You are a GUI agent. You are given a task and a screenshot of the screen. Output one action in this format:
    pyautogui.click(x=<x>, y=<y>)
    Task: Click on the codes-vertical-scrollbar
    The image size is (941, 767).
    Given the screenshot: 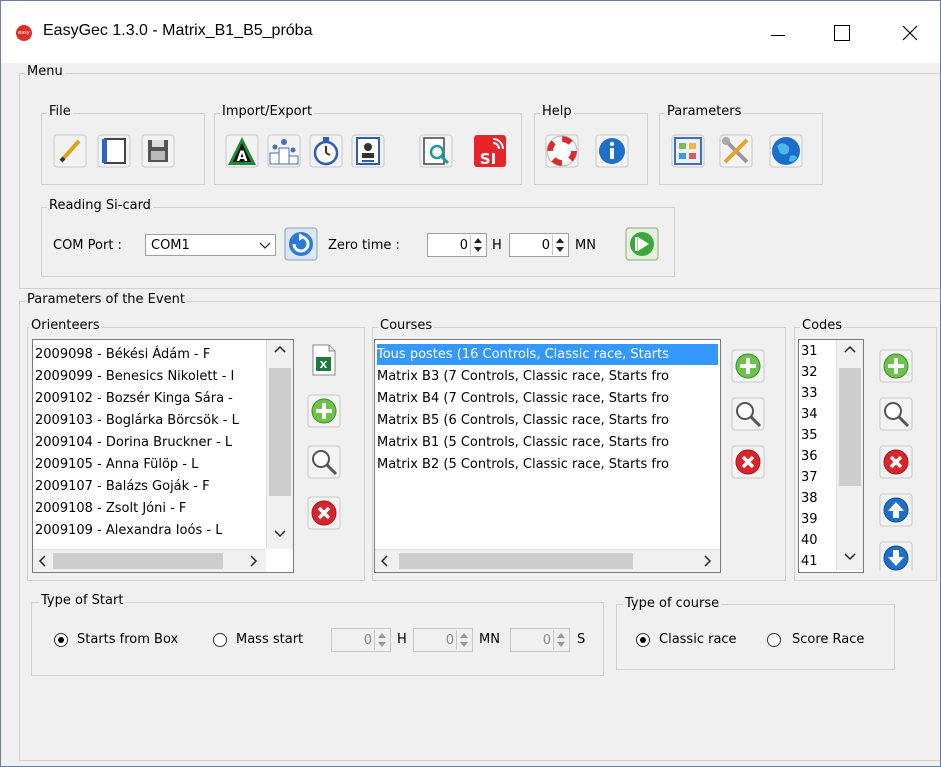 What is the action you would take?
    pyautogui.click(x=849, y=455)
    